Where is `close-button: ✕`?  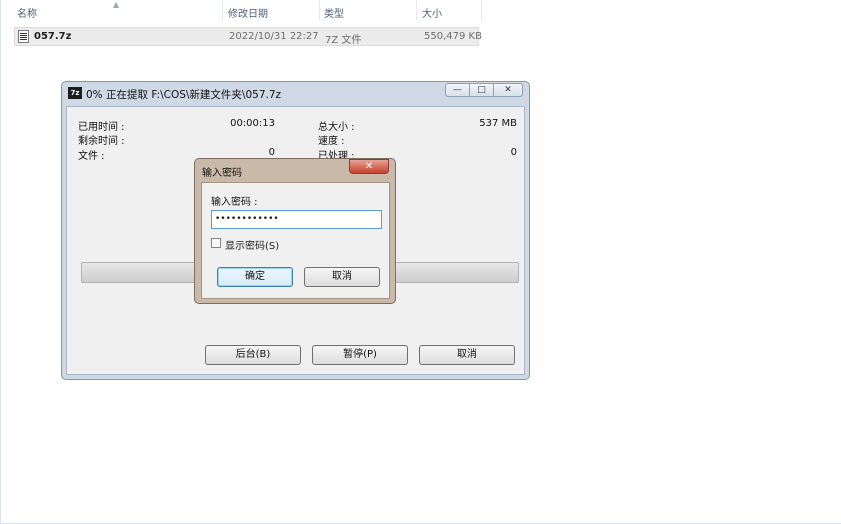 close-button: ✕ is located at coordinates (508, 90).